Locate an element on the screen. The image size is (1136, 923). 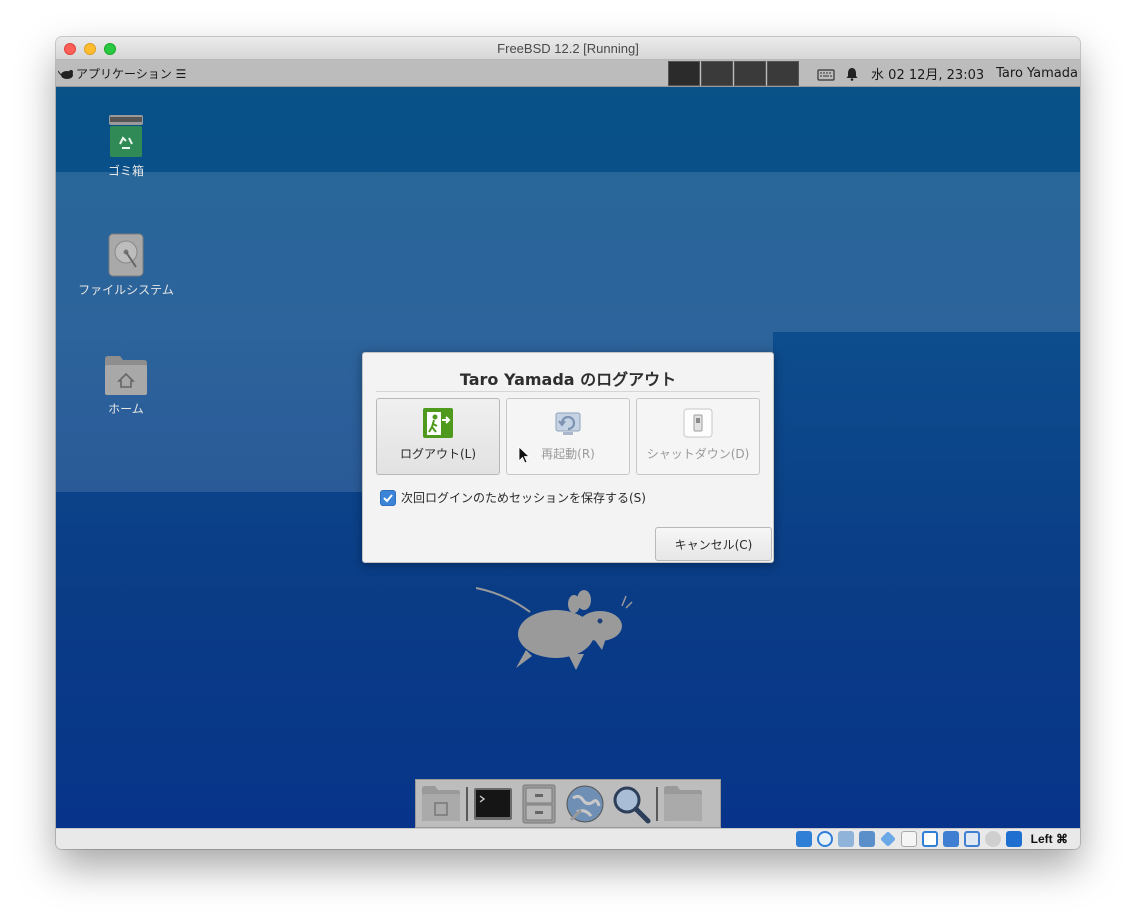
mouse-cursor is located at coordinates (524, 457).